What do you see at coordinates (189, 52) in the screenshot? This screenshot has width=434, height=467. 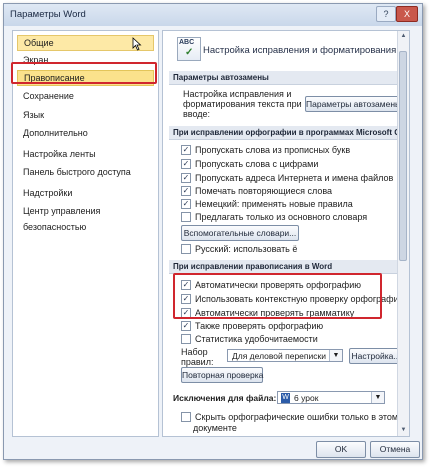 I see `check-mark-icon: ✓` at bounding box center [189, 52].